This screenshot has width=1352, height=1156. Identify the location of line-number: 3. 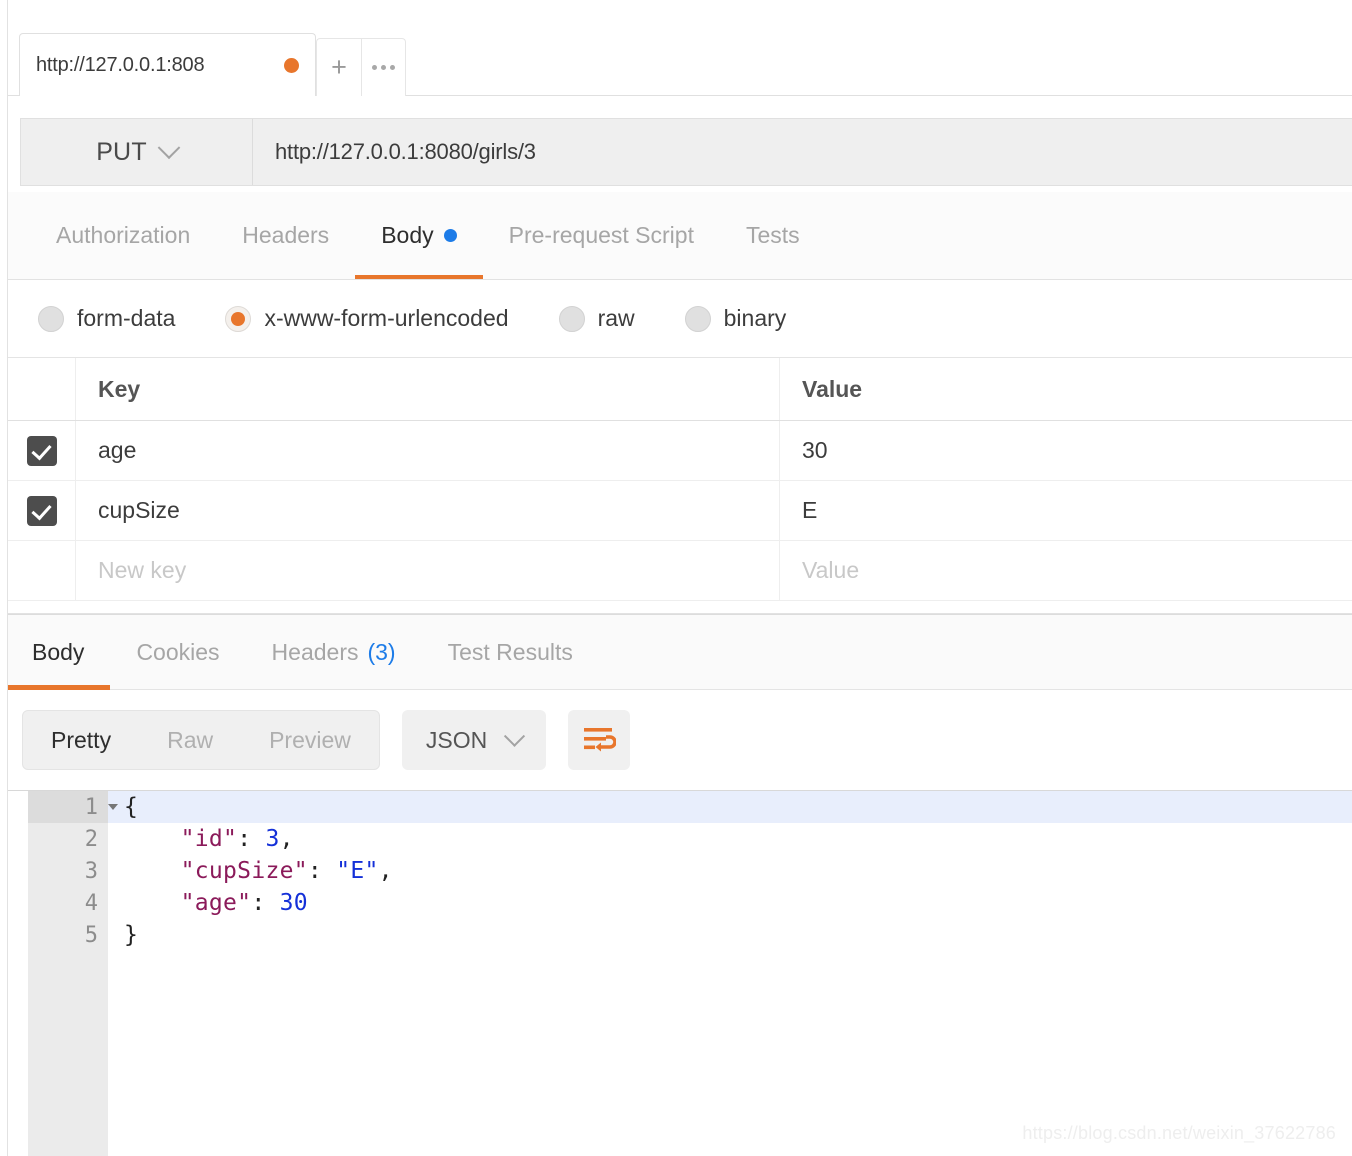
(68, 871).